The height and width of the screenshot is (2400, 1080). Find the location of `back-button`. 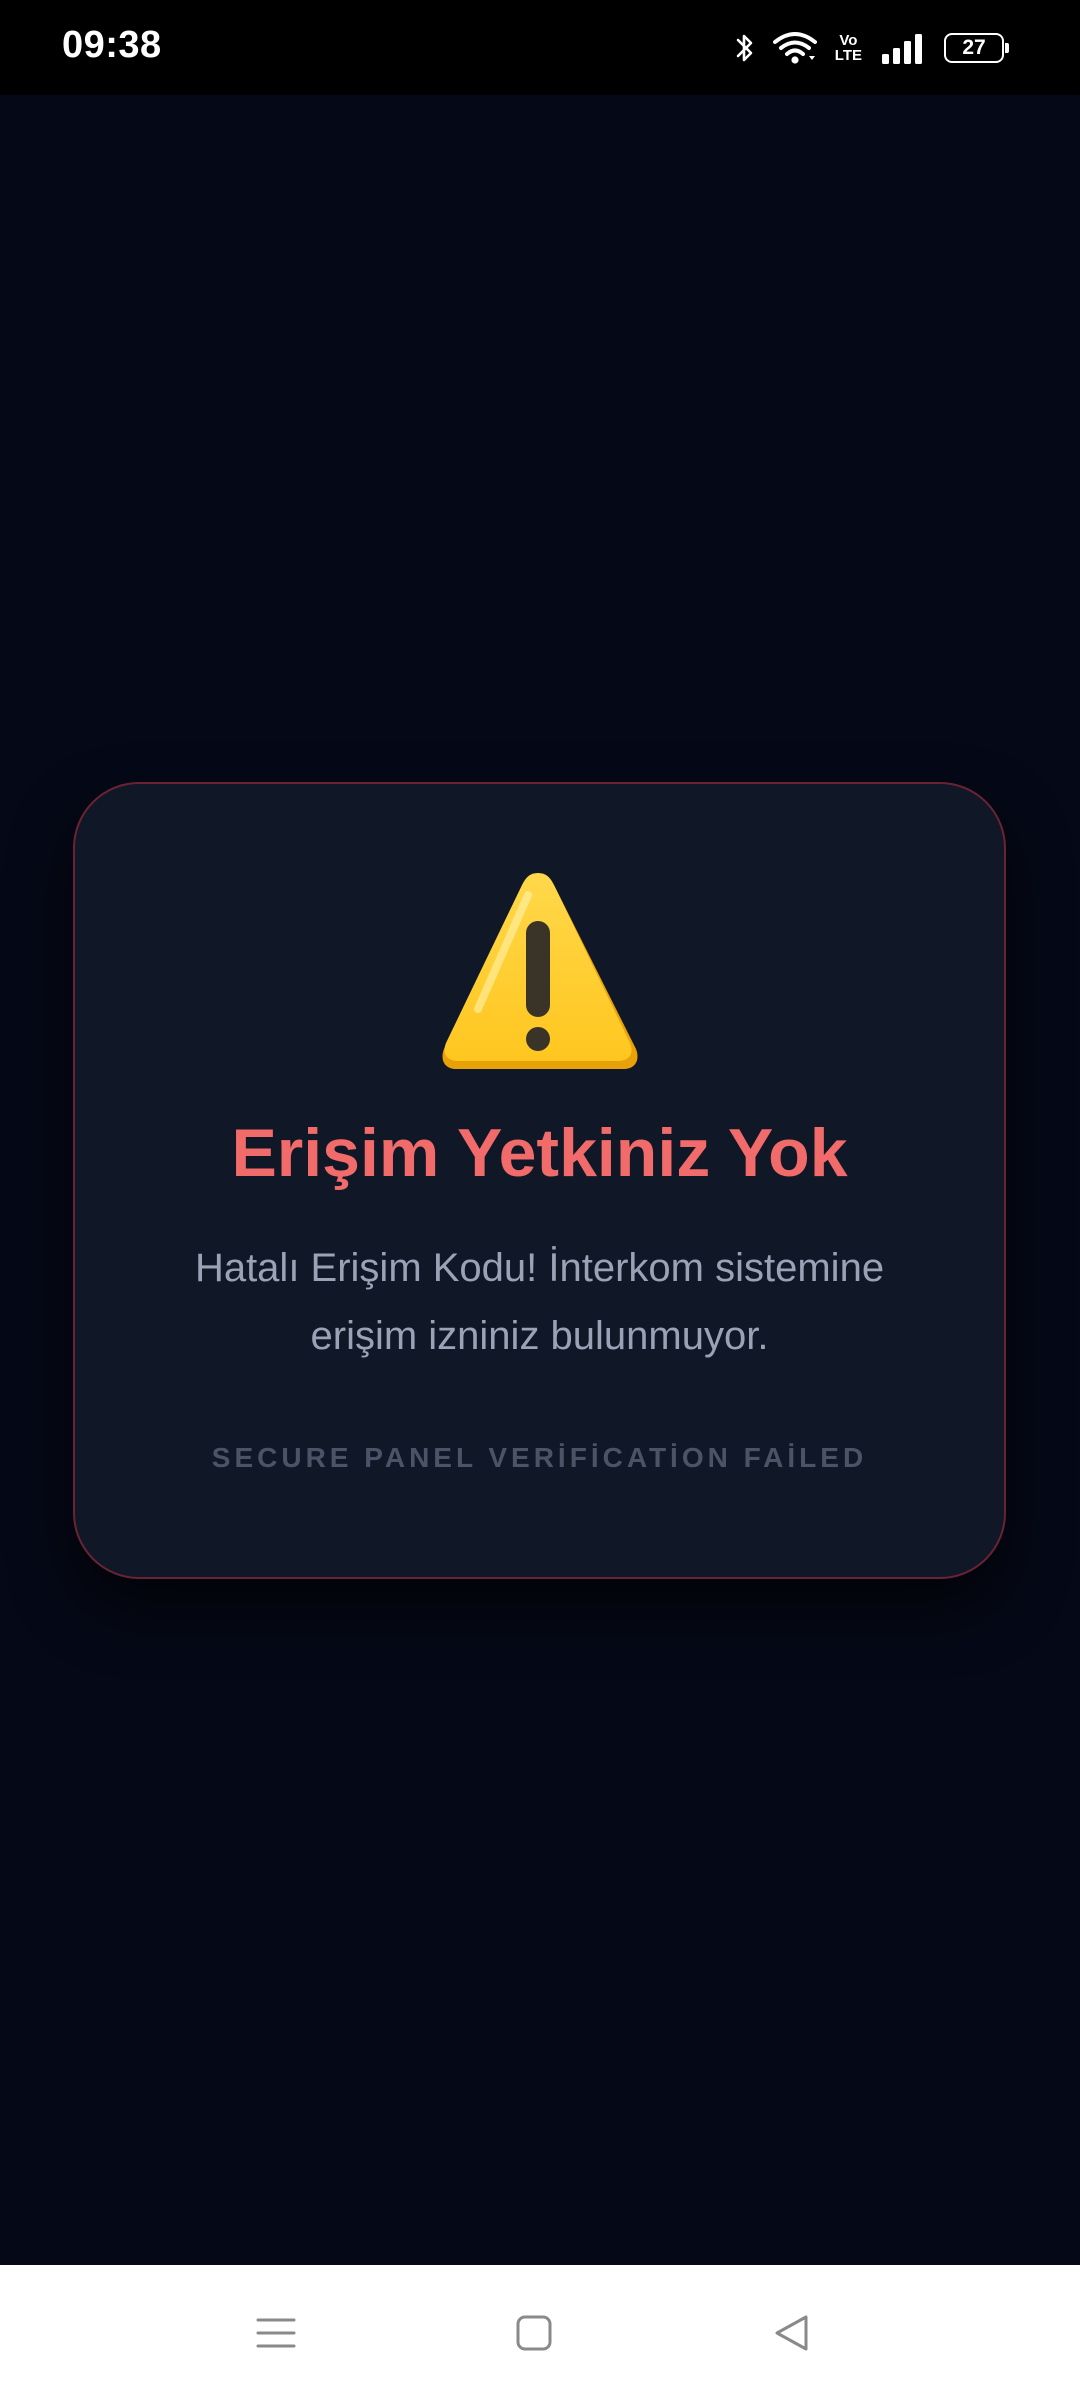

back-button is located at coordinates (792, 2335).